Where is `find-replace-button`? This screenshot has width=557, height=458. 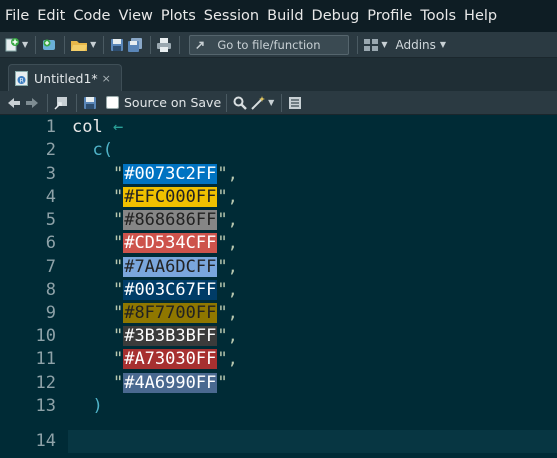
find-replace-button is located at coordinates (240, 103).